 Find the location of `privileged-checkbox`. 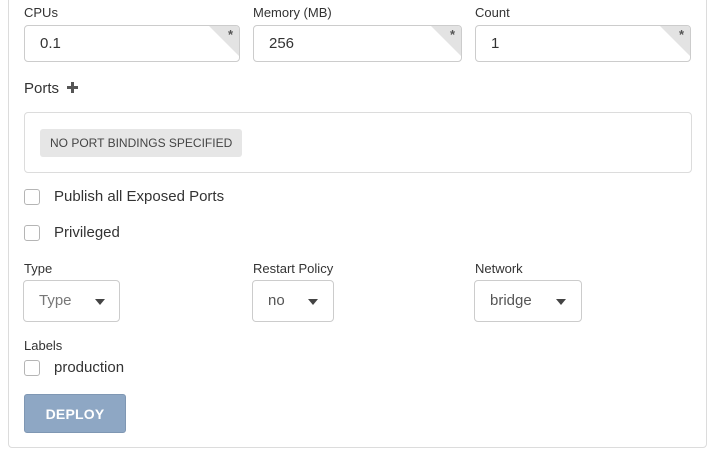

privileged-checkbox is located at coordinates (32, 233).